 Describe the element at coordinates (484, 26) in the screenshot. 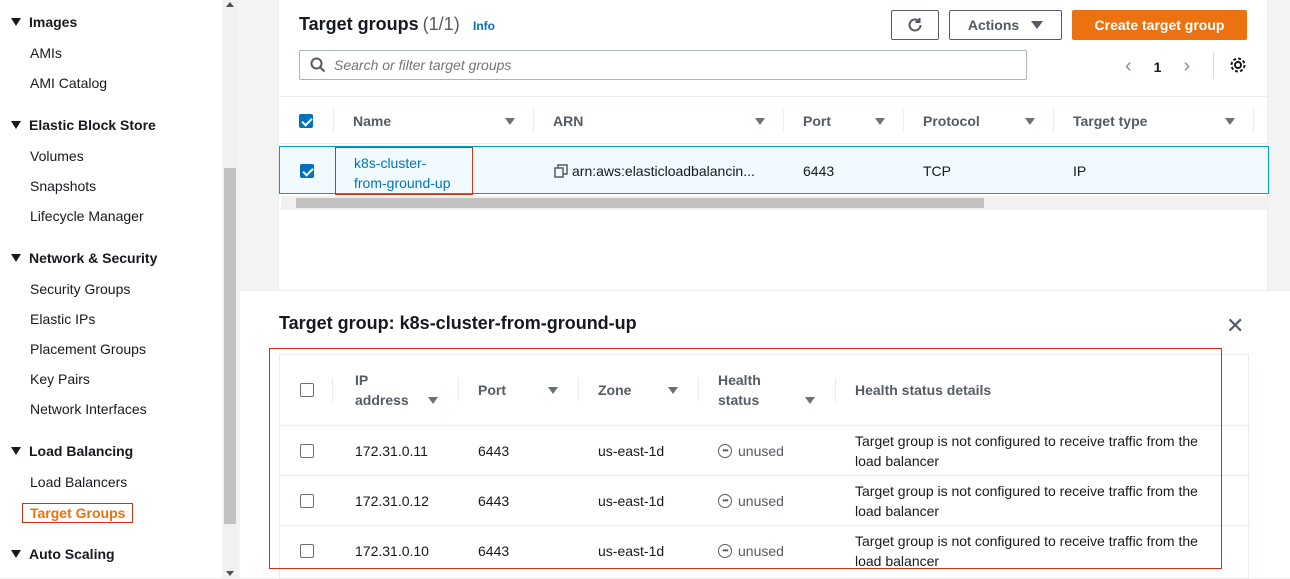

I see `info-link: Info` at that location.